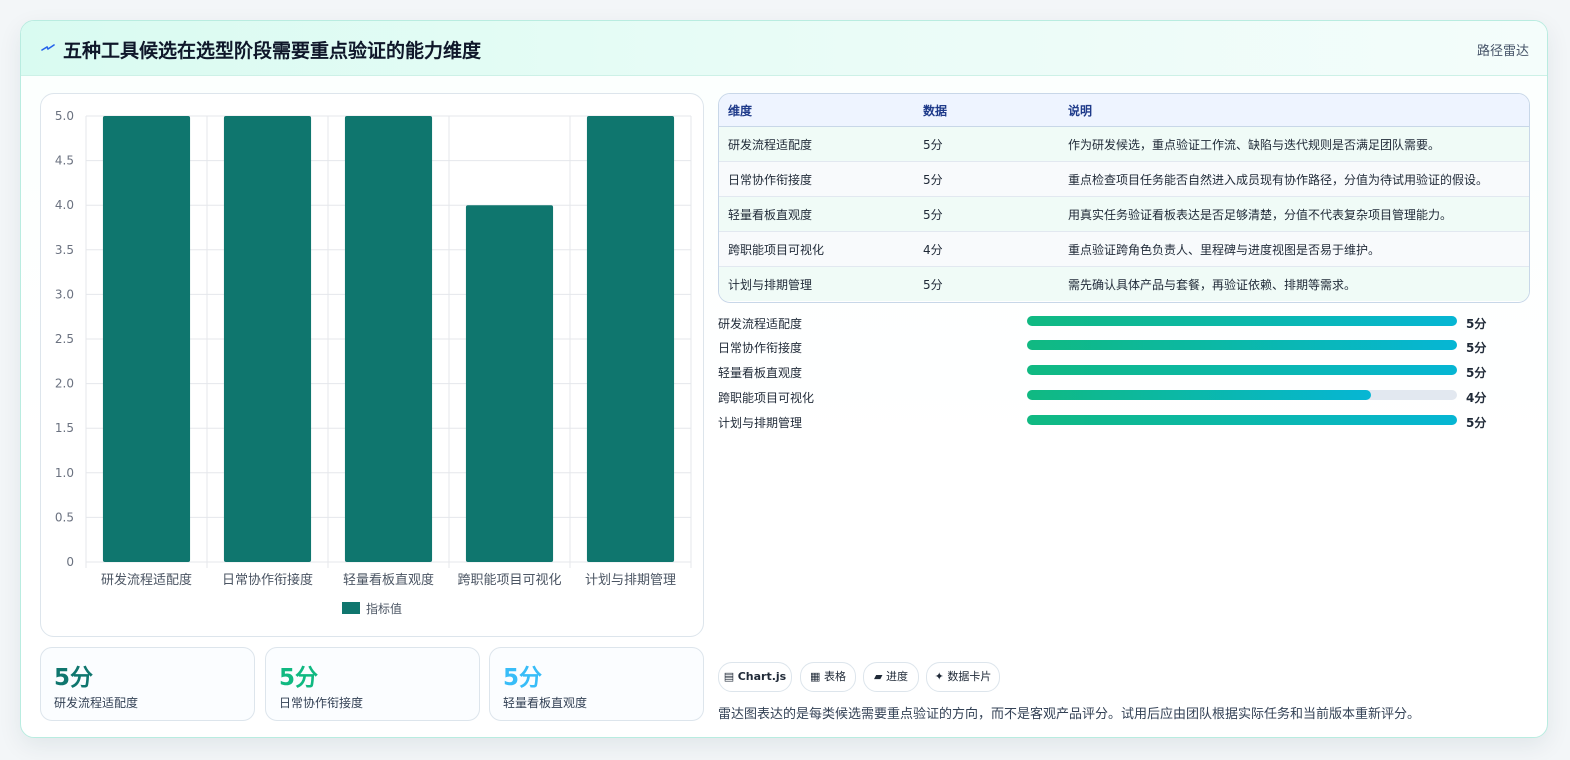 This screenshot has width=1570, height=760. Describe the element at coordinates (630, 580) in the screenshot. I see `x-tick-label: 计划与排期管理` at that location.